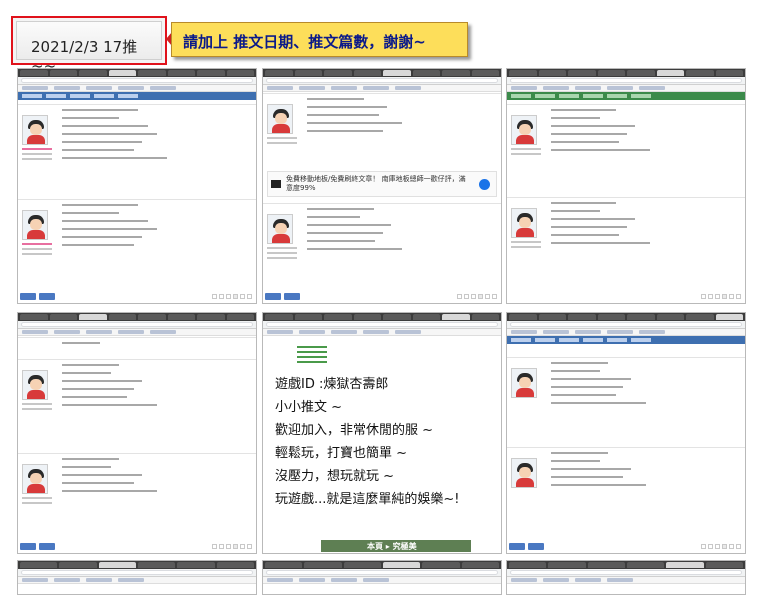 Image resolution: width=769 pixels, height=595 pixels. I want to click on date-label: 2021/2/3 17推~~, so click(89, 48).